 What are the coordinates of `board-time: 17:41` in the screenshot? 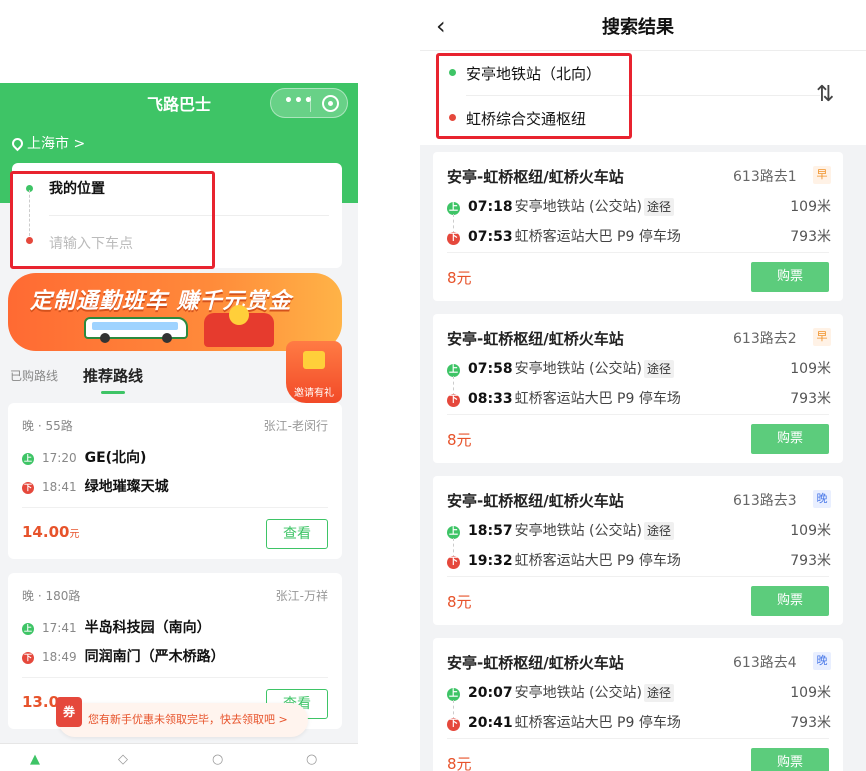 It's located at (59, 628).